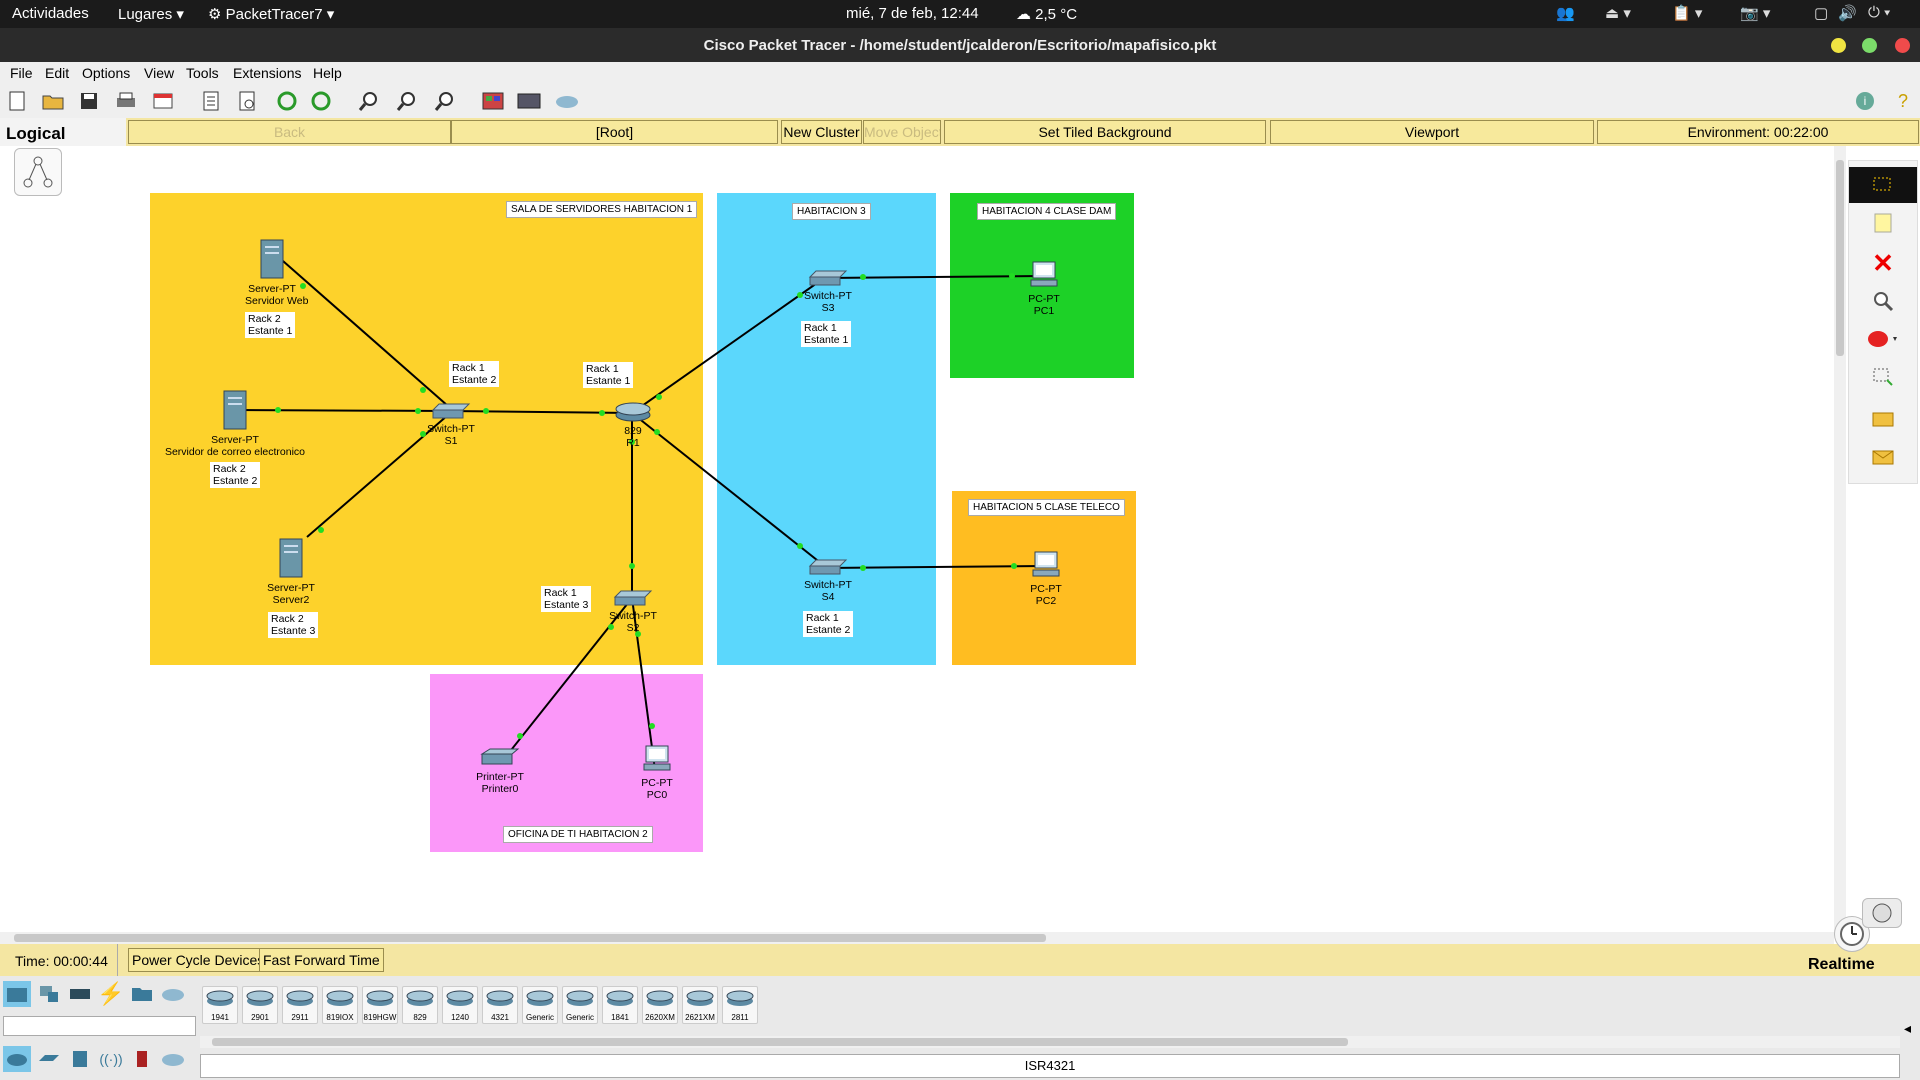 The image size is (1920, 1080). What do you see at coordinates (293, 625) in the screenshot?
I see `note-rack: Rack 2 Estante 3` at bounding box center [293, 625].